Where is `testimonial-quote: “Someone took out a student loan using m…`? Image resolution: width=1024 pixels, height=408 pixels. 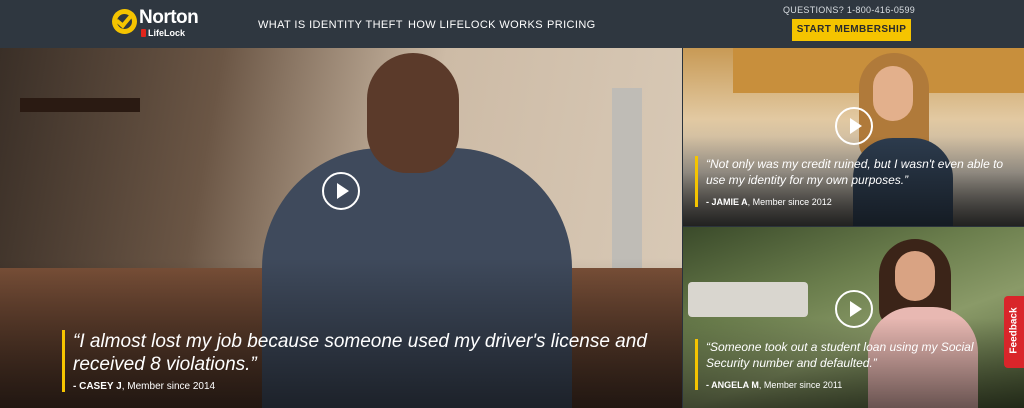 testimonial-quote: “Someone took out a student loan using m… is located at coordinates (840, 355).